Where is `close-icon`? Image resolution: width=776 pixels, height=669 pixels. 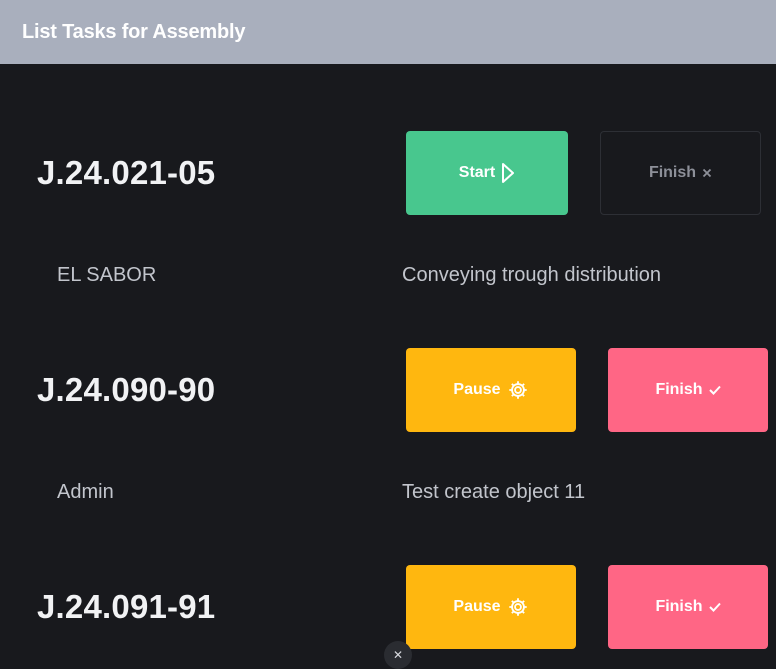 close-icon is located at coordinates (707, 173).